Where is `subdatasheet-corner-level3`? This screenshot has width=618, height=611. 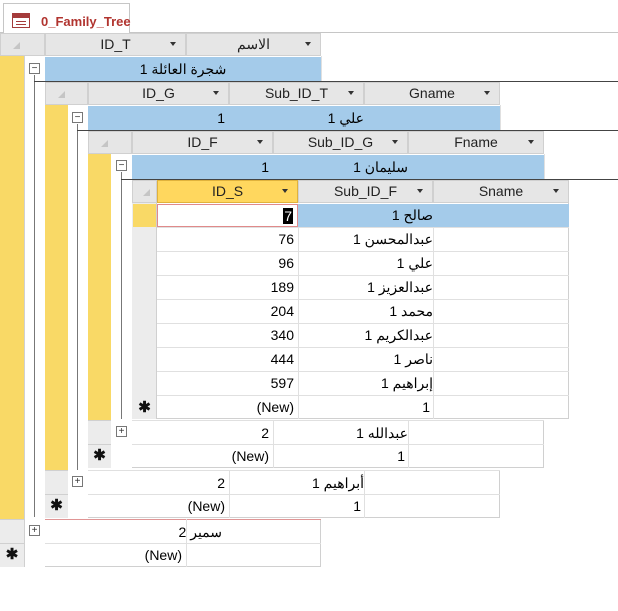 subdatasheet-corner-level3 is located at coordinates (110, 142).